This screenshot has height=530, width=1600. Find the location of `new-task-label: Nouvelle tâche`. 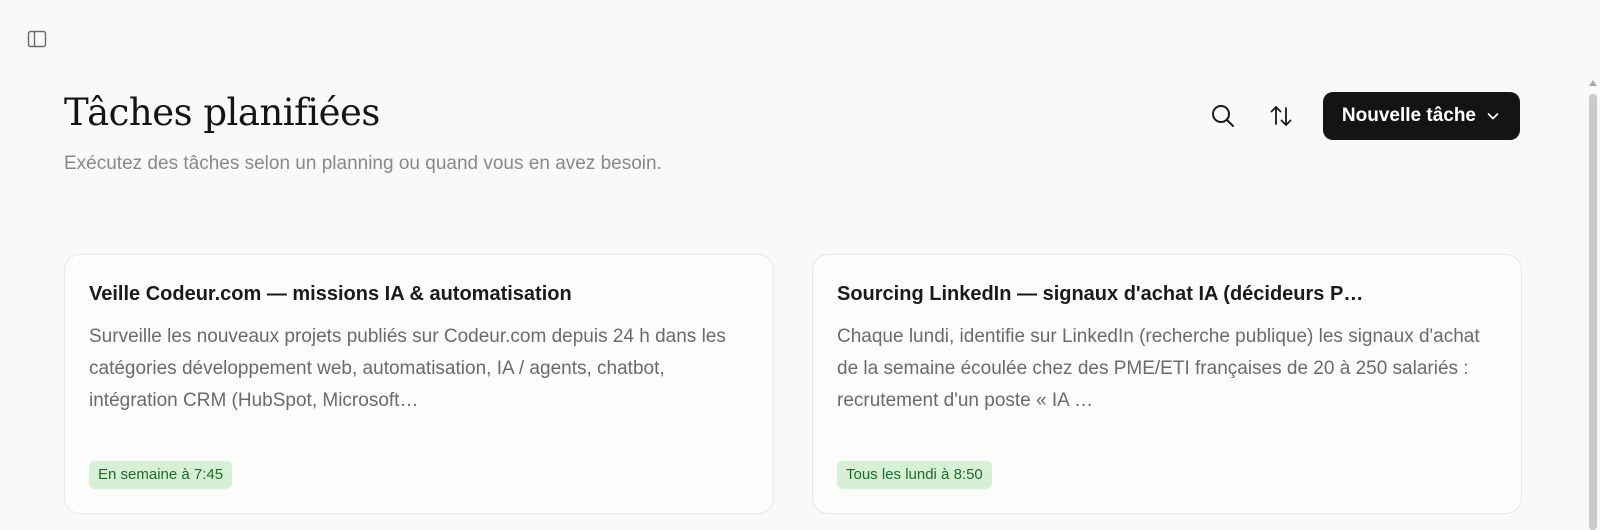

new-task-label: Nouvelle tâche is located at coordinates (1408, 115).